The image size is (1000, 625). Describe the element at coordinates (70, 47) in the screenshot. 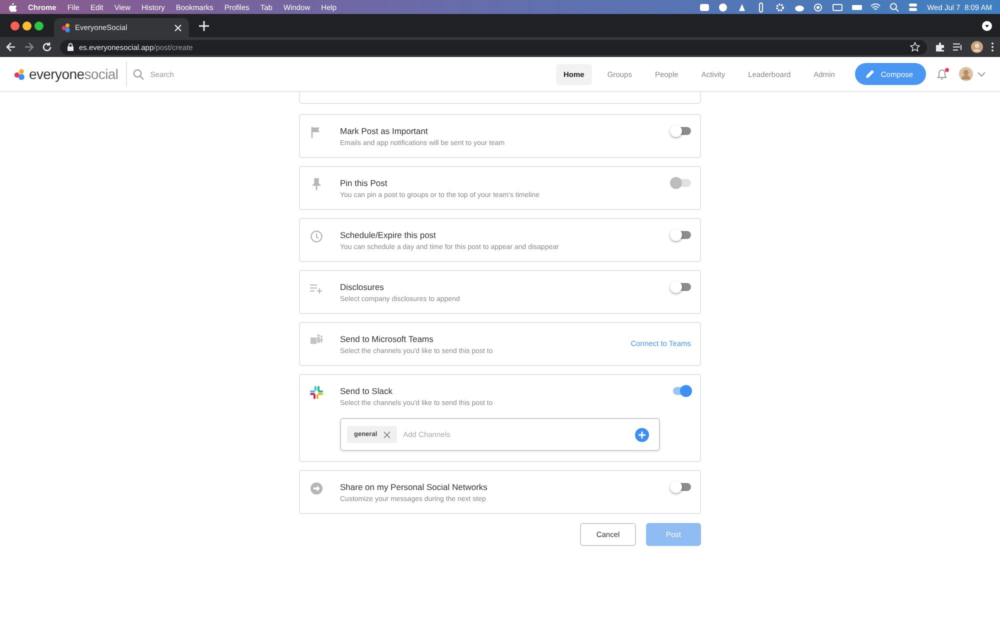

I see `lock-icon` at that location.